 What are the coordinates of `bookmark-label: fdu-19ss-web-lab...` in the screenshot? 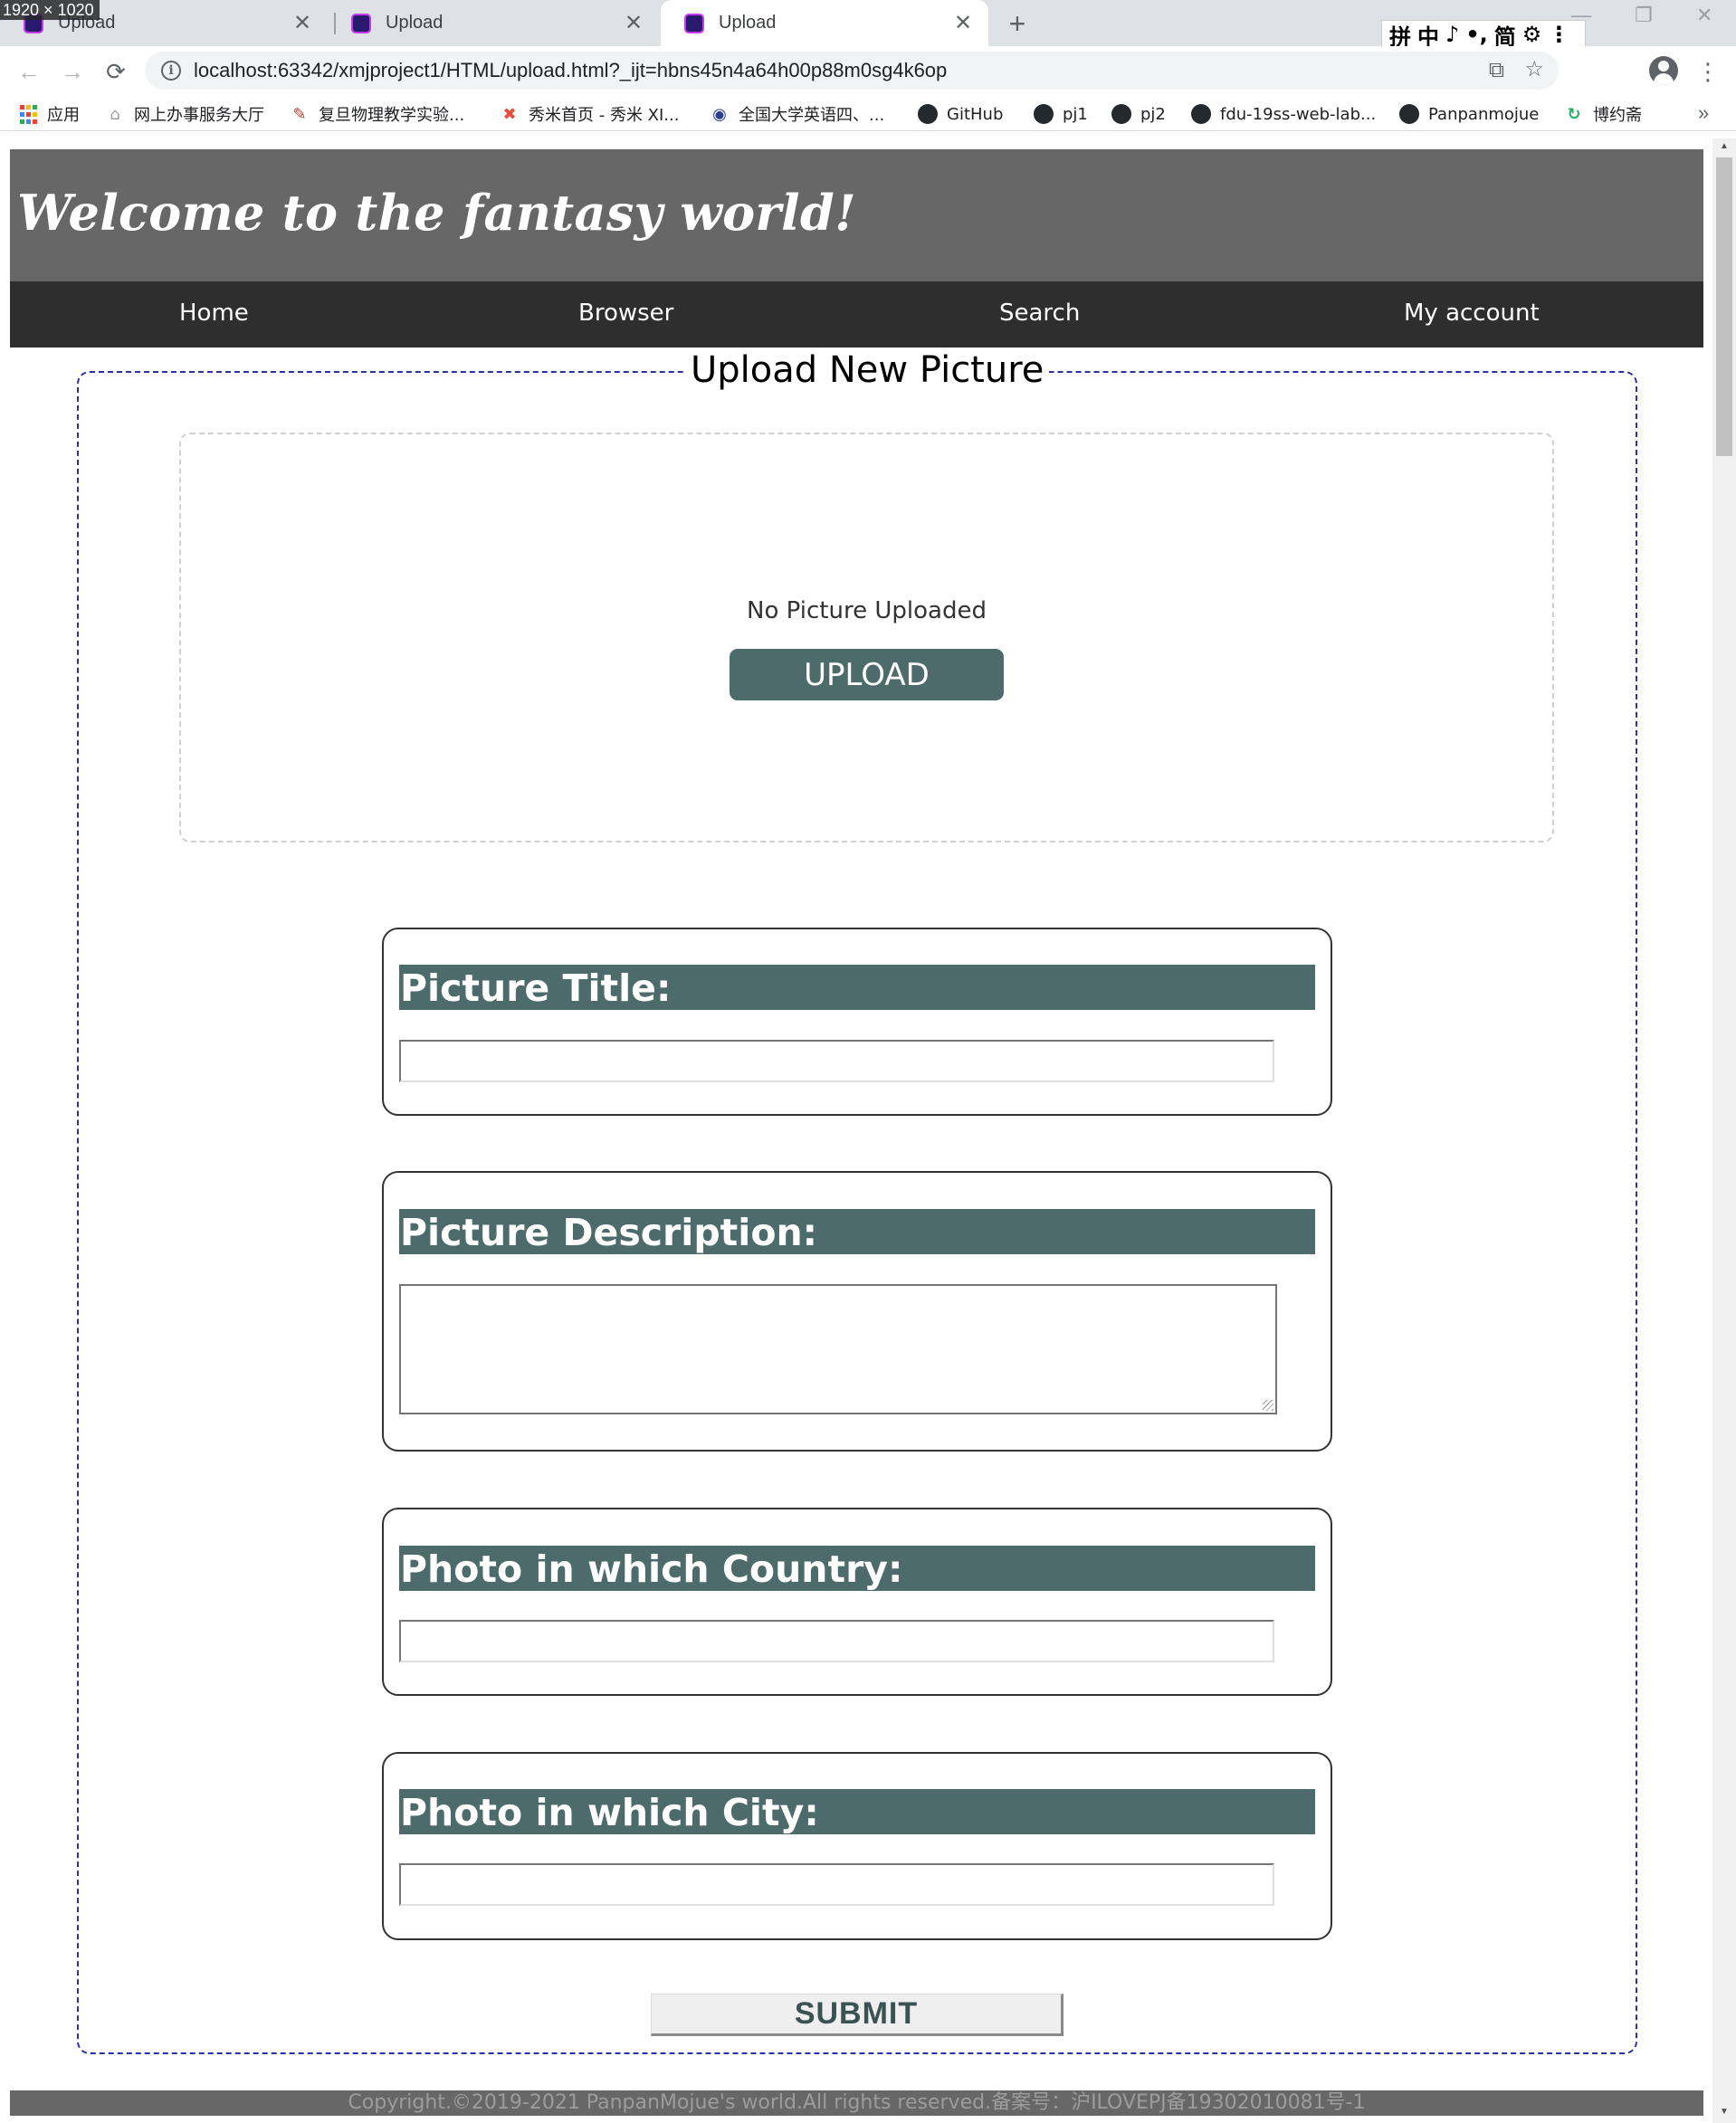 It's located at (1298, 114).